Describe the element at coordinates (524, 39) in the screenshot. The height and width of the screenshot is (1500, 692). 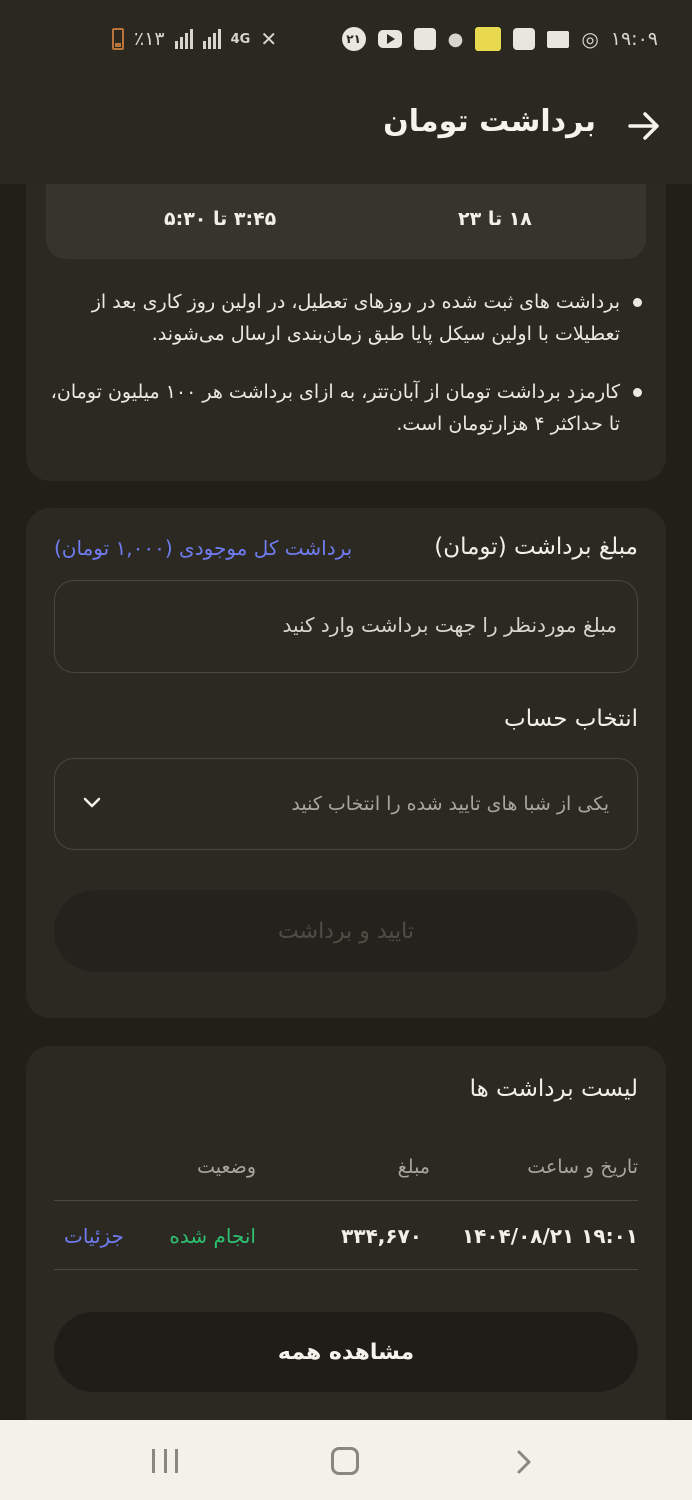
I see `alert-icon` at that location.